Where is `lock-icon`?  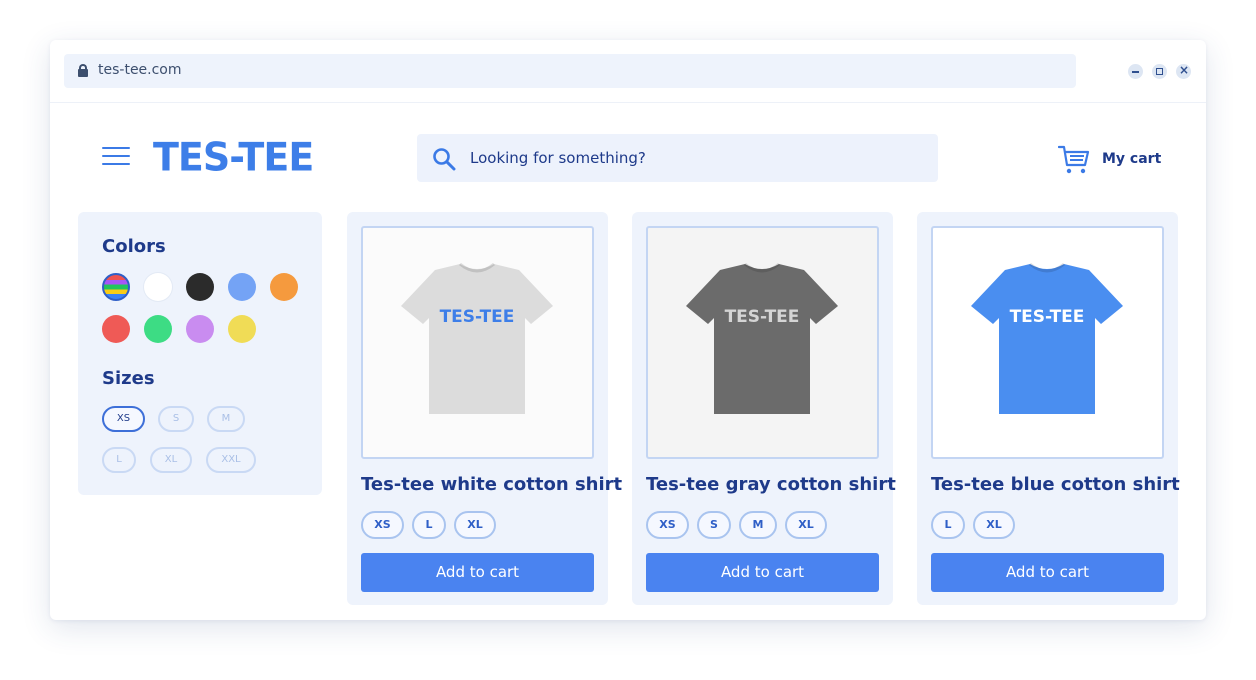
lock-icon is located at coordinates (83, 70).